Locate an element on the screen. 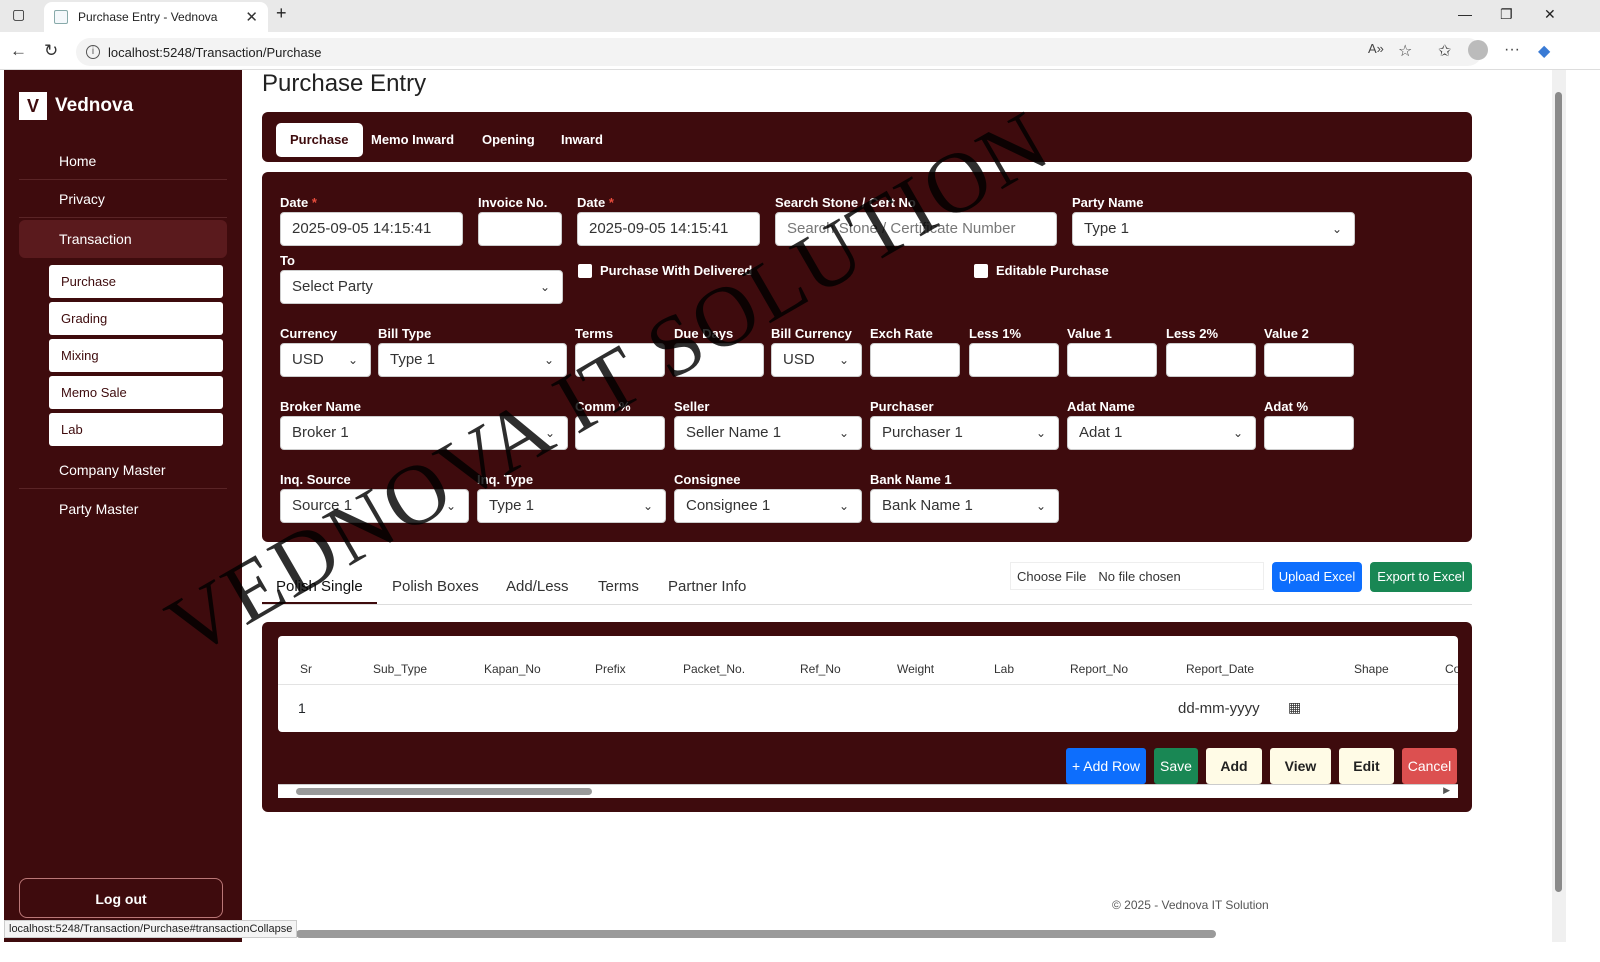 The image size is (1600, 962). edit-button: Edit is located at coordinates (1366, 766).